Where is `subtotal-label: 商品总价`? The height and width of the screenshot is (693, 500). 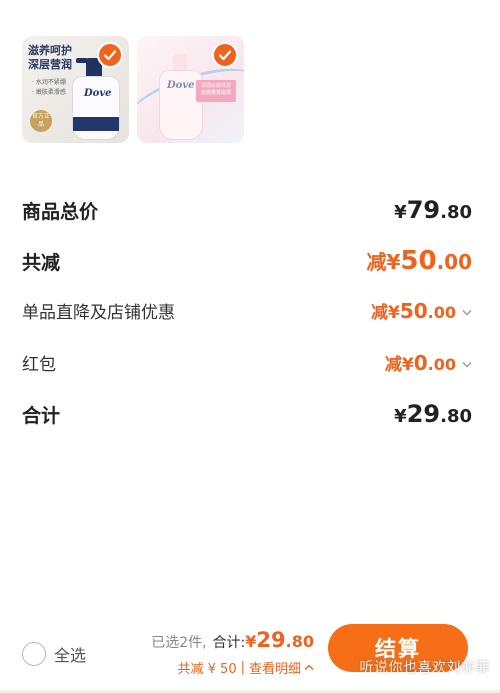 subtotal-label: 商品总价 is located at coordinates (60, 211).